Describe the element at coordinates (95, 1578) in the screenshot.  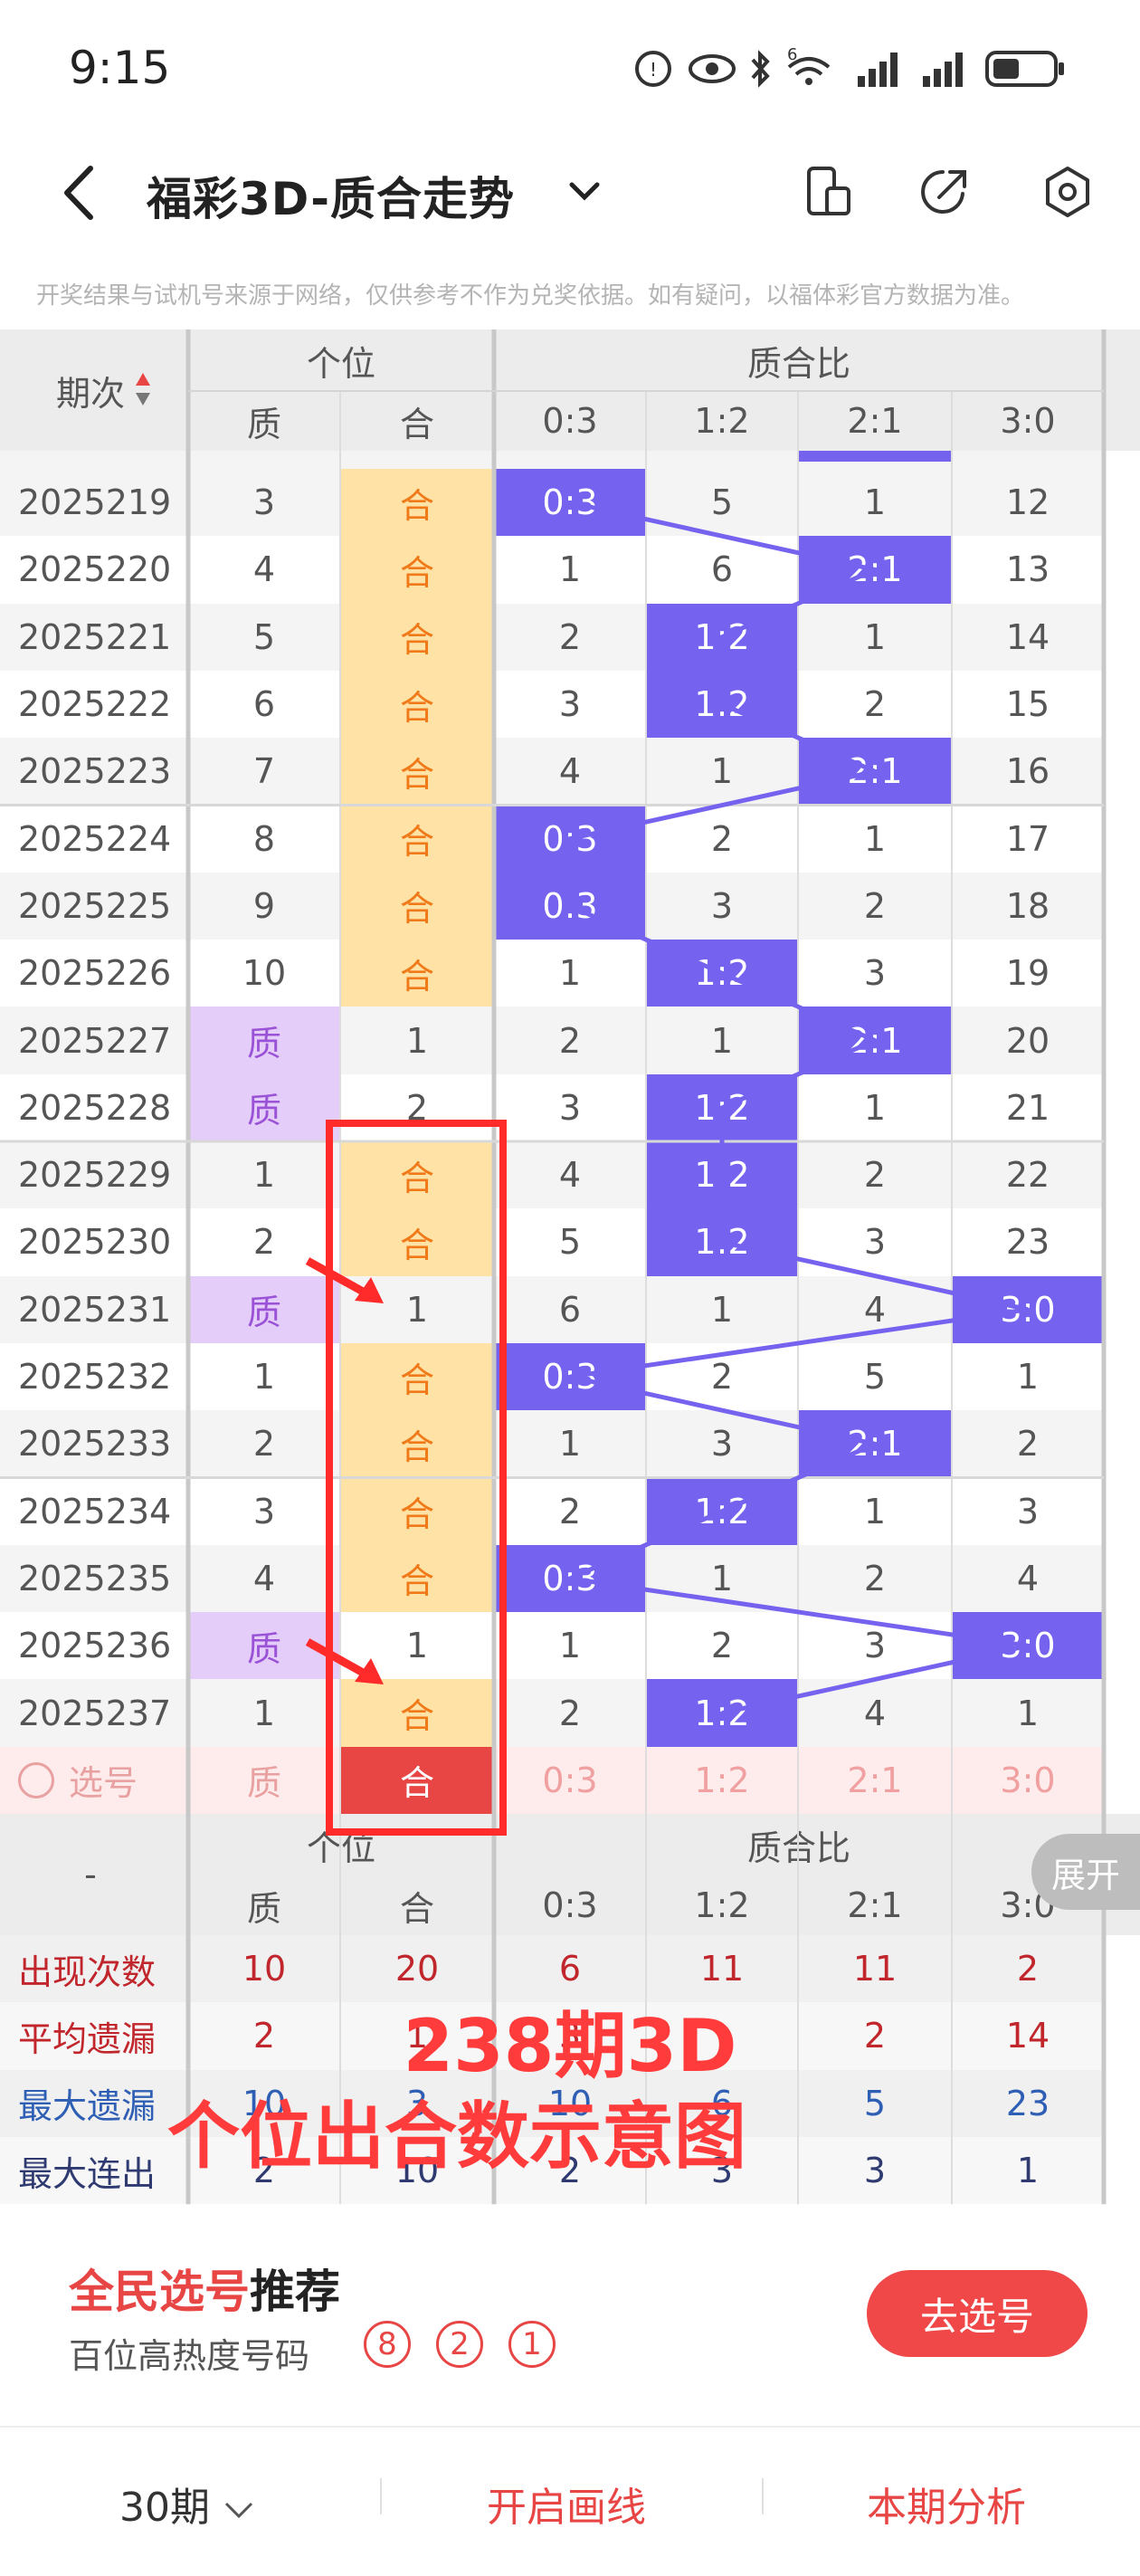
I see `period-cell: 2025235` at that location.